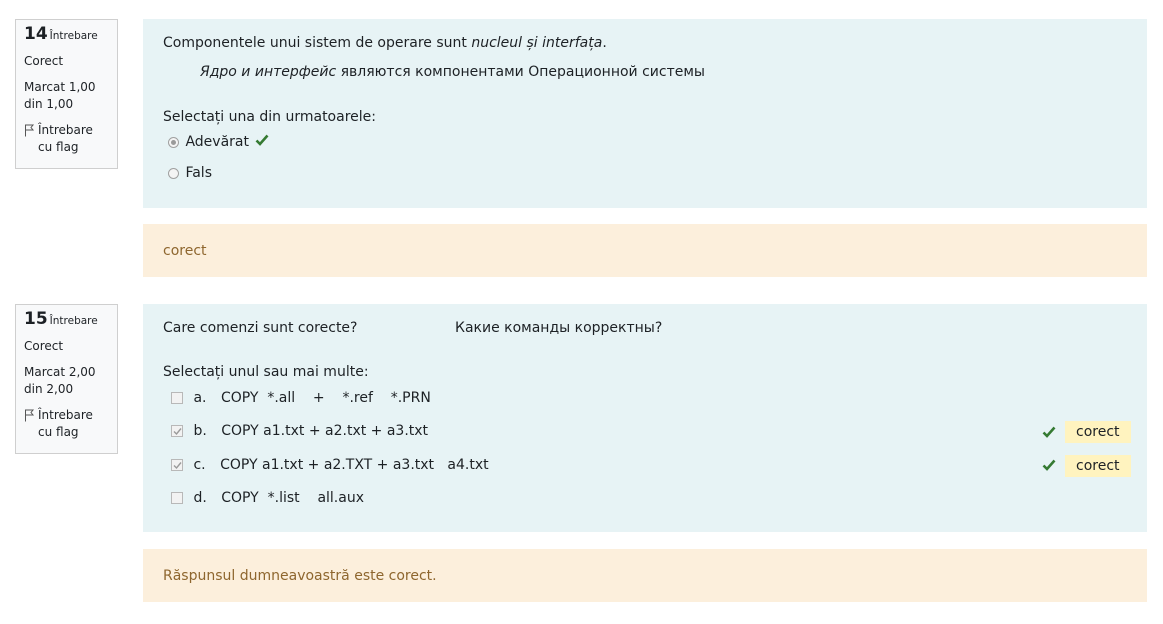  What do you see at coordinates (269, 117) in the screenshot?
I see `answer-prompt: Selectați una din urmatoarele:` at bounding box center [269, 117].